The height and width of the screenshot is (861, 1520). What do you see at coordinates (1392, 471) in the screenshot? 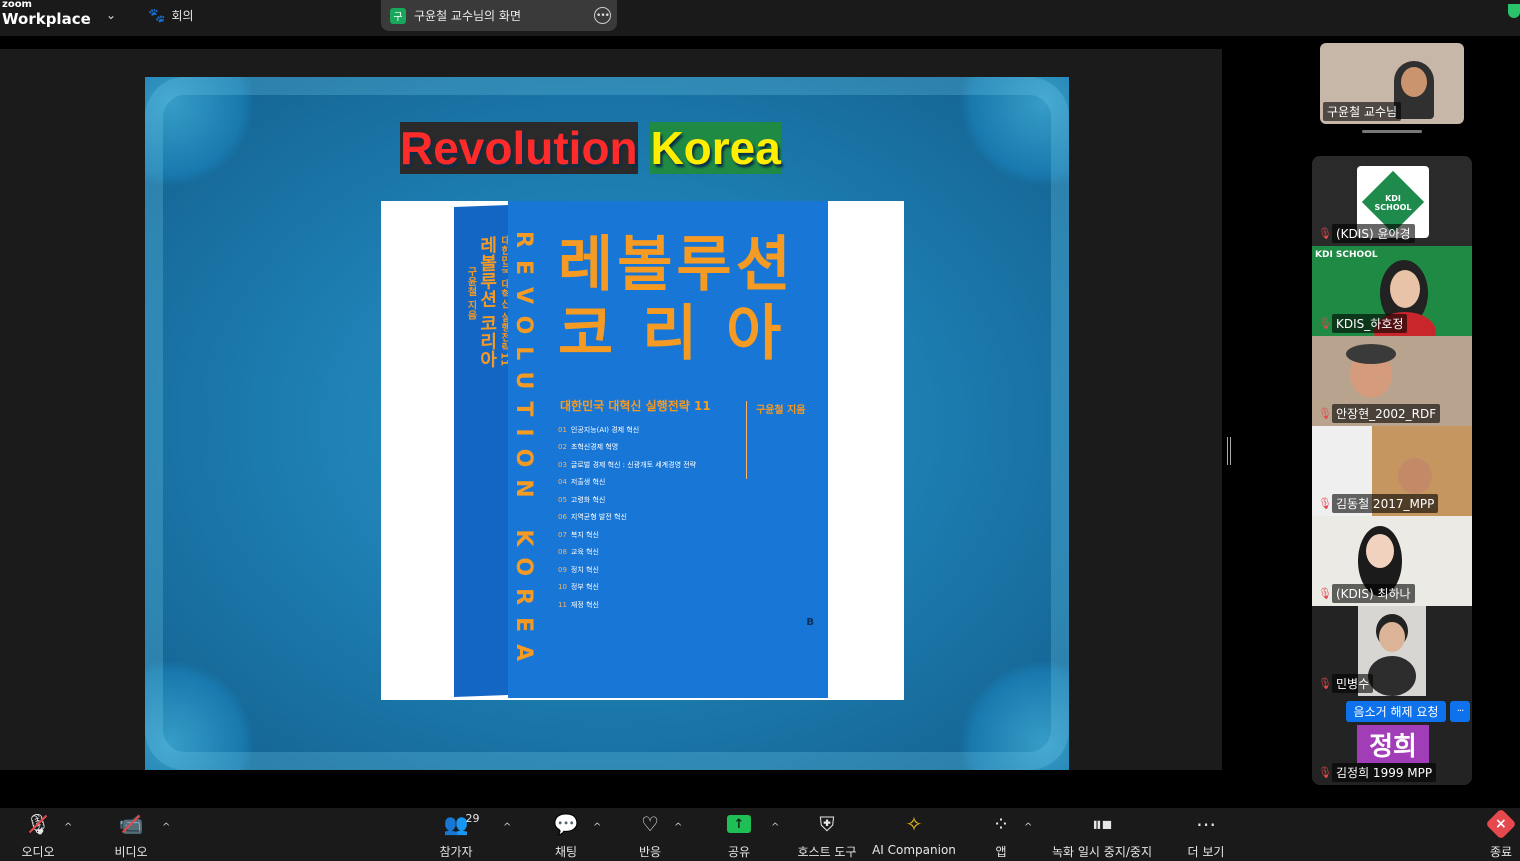
I see `participant-tile: 🎙 김동철 2017_MPP` at bounding box center [1392, 471].